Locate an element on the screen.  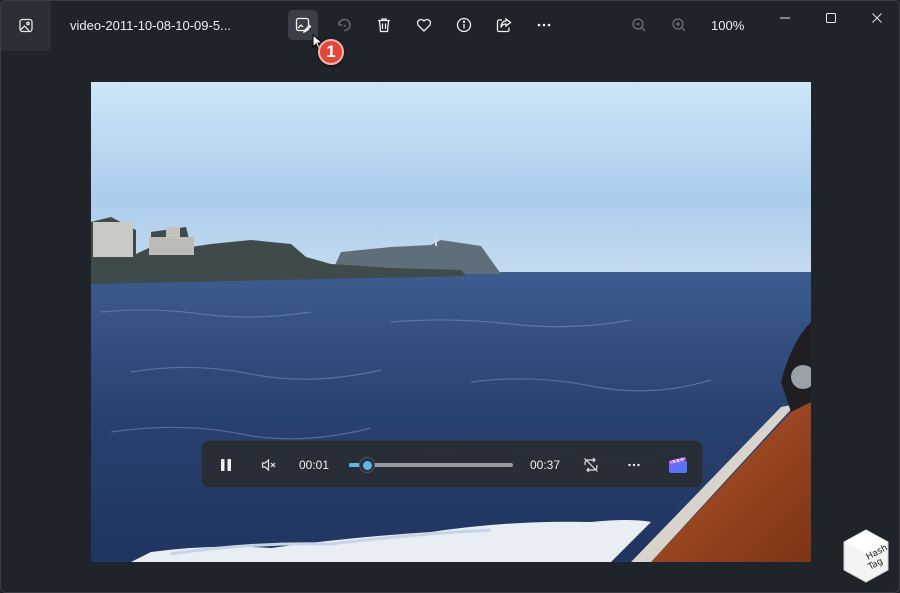
zoom-level: 100% is located at coordinates (727, 25).